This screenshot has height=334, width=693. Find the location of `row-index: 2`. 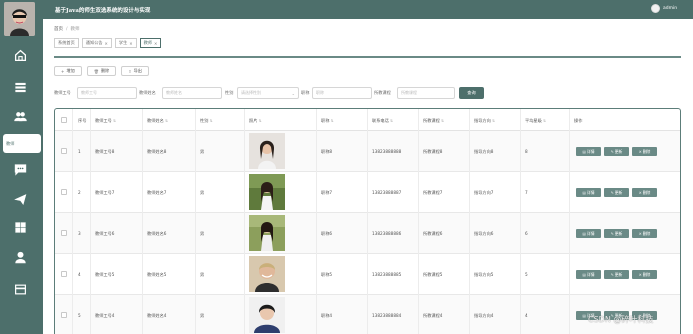

row-index: 2 is located at coordinates (79, 192).